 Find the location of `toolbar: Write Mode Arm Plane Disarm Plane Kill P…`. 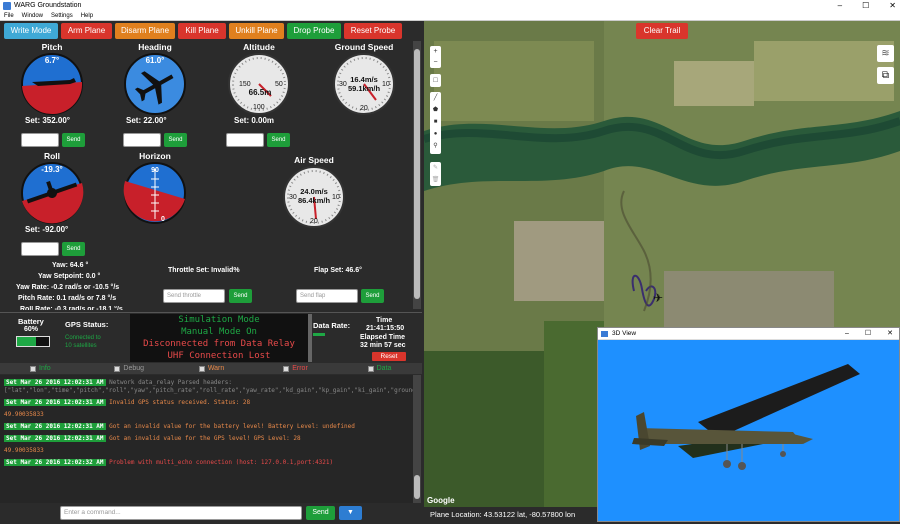

toolbar: Write Mode Arm Plane Disarm Plane Kill P… is located at coordinates (203, 31).